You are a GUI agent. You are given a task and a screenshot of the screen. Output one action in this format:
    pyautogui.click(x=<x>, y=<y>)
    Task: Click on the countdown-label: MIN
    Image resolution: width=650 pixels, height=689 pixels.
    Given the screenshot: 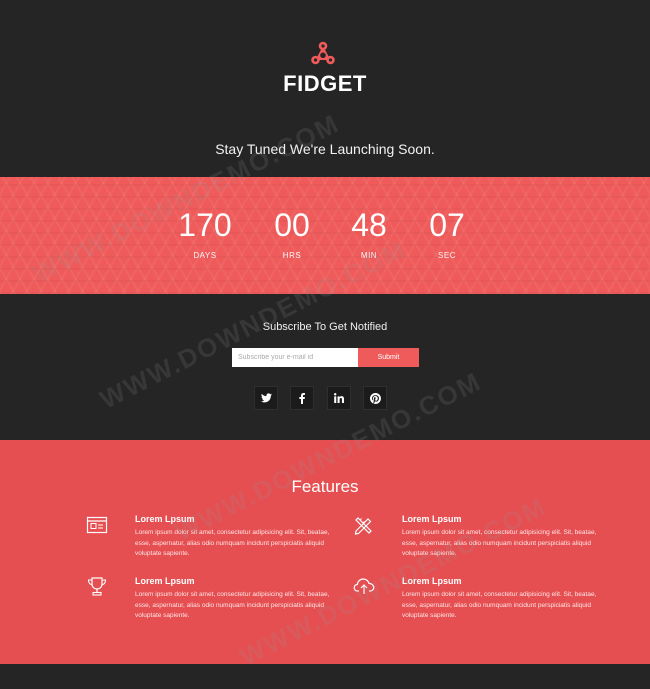 What is the action you would take?
    pyautogui.click(x=369, y=255)
    